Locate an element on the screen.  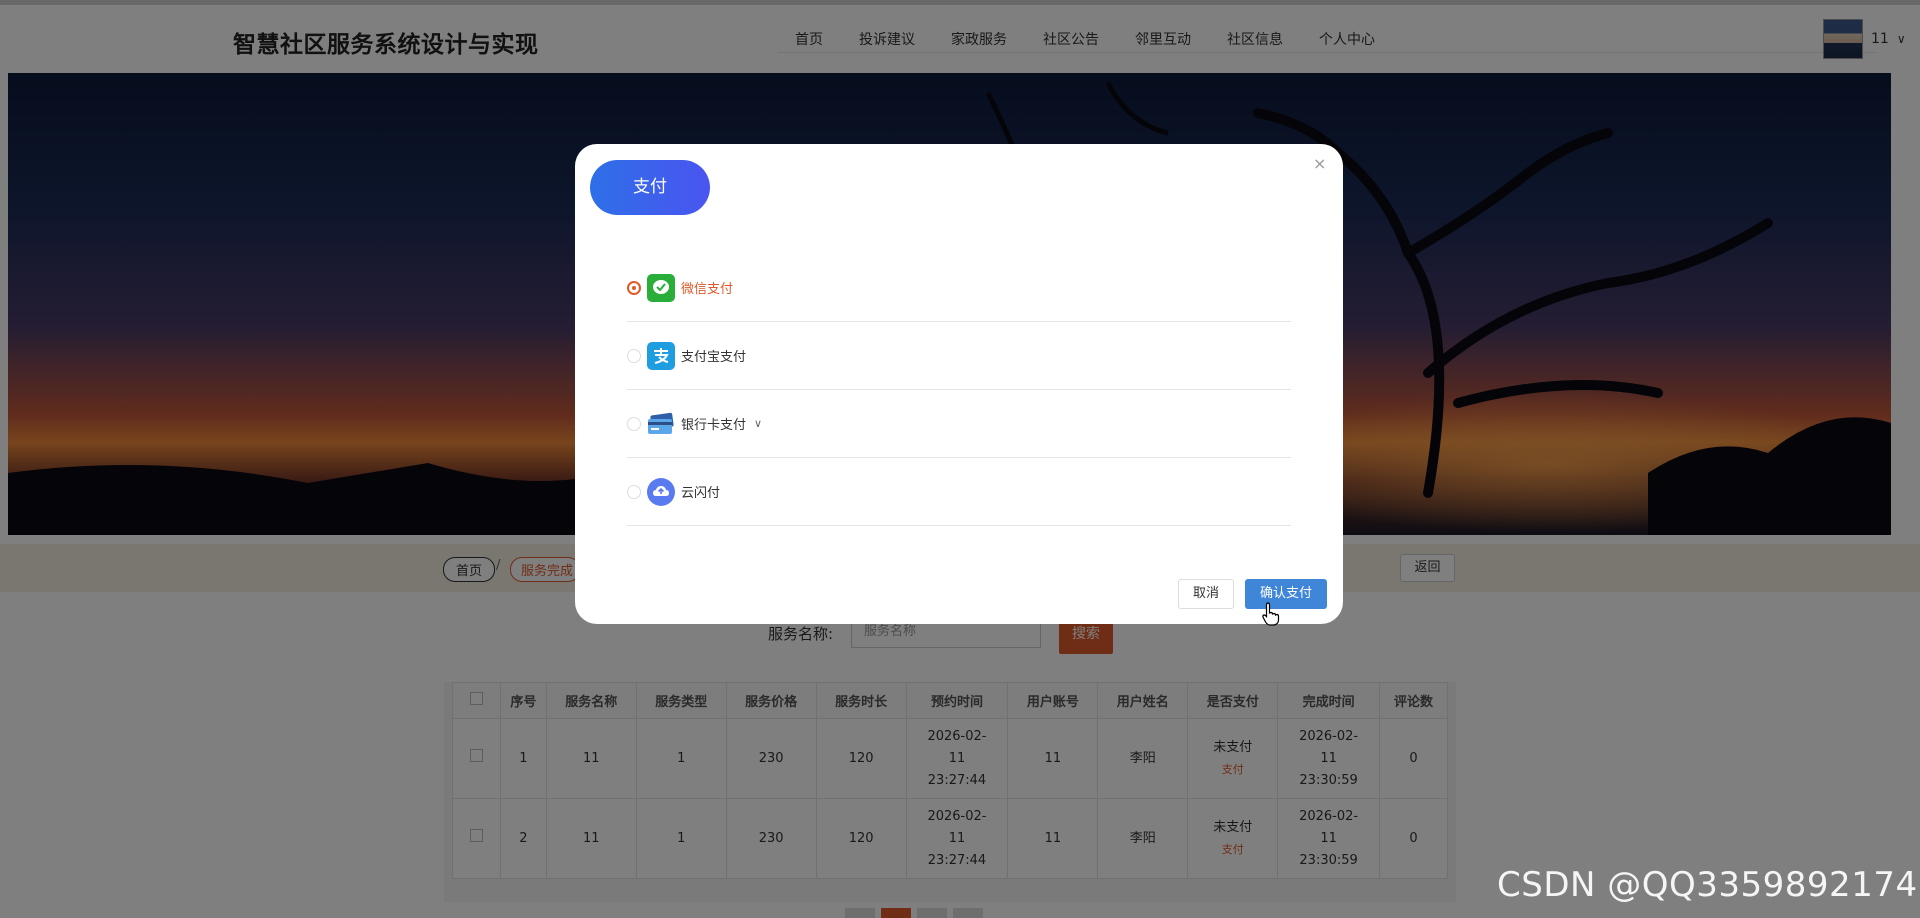
method-label: 银行卡支付 is located at coordinates (714, 425).